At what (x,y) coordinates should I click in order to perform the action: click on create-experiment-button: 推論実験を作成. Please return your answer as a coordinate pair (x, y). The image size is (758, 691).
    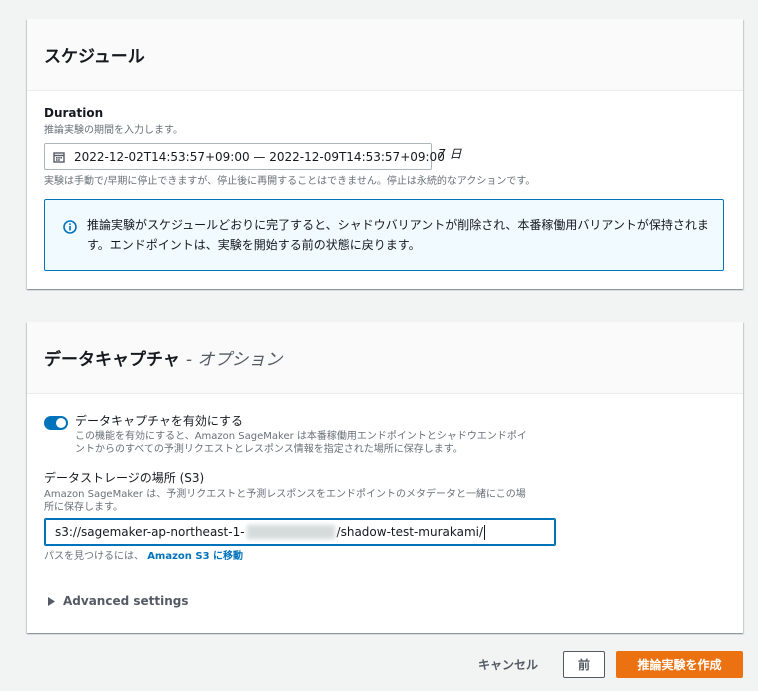
    Looking at the image, I should click on (679, 664).